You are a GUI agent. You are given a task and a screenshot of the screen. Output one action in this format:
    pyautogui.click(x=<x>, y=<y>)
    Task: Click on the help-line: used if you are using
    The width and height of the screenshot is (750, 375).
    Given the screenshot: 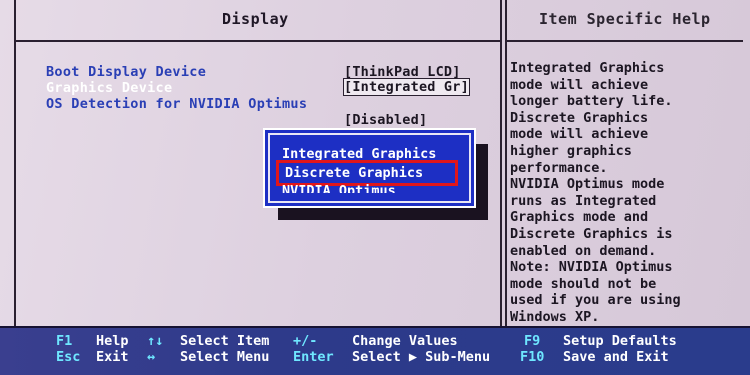 What is the action you would take?
    pyautogui.click(x=595, y=300)
    